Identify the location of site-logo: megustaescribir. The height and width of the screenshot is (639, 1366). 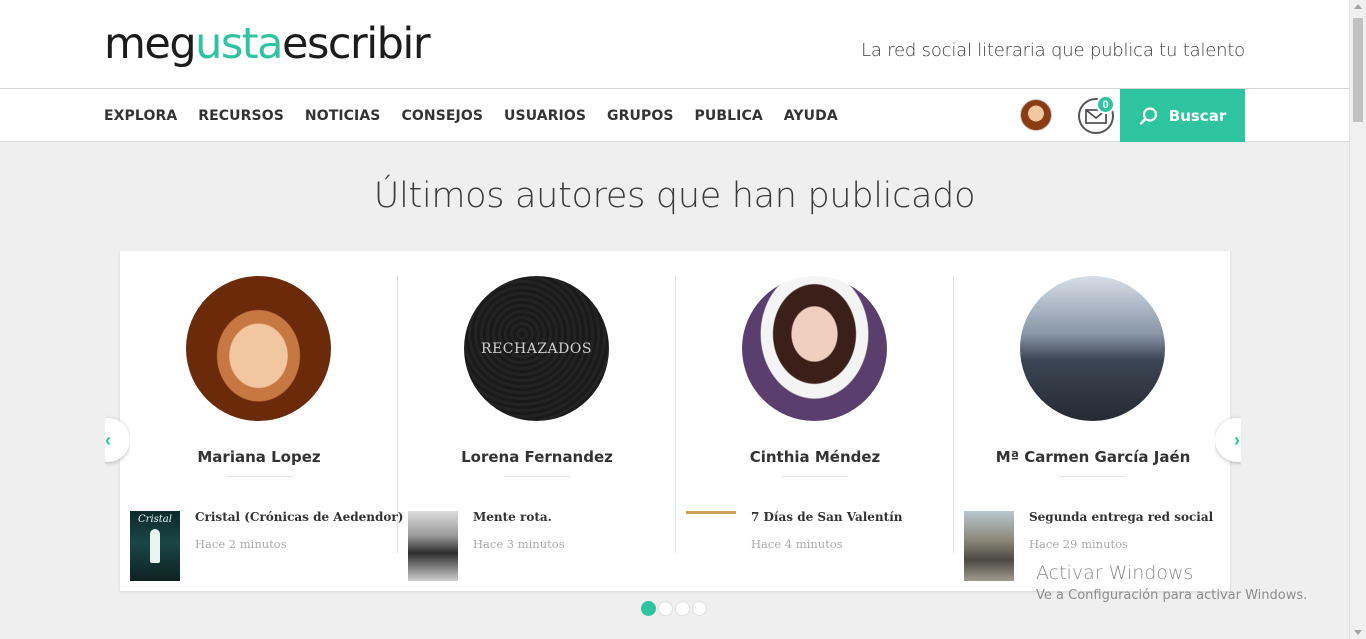
(267, 44).